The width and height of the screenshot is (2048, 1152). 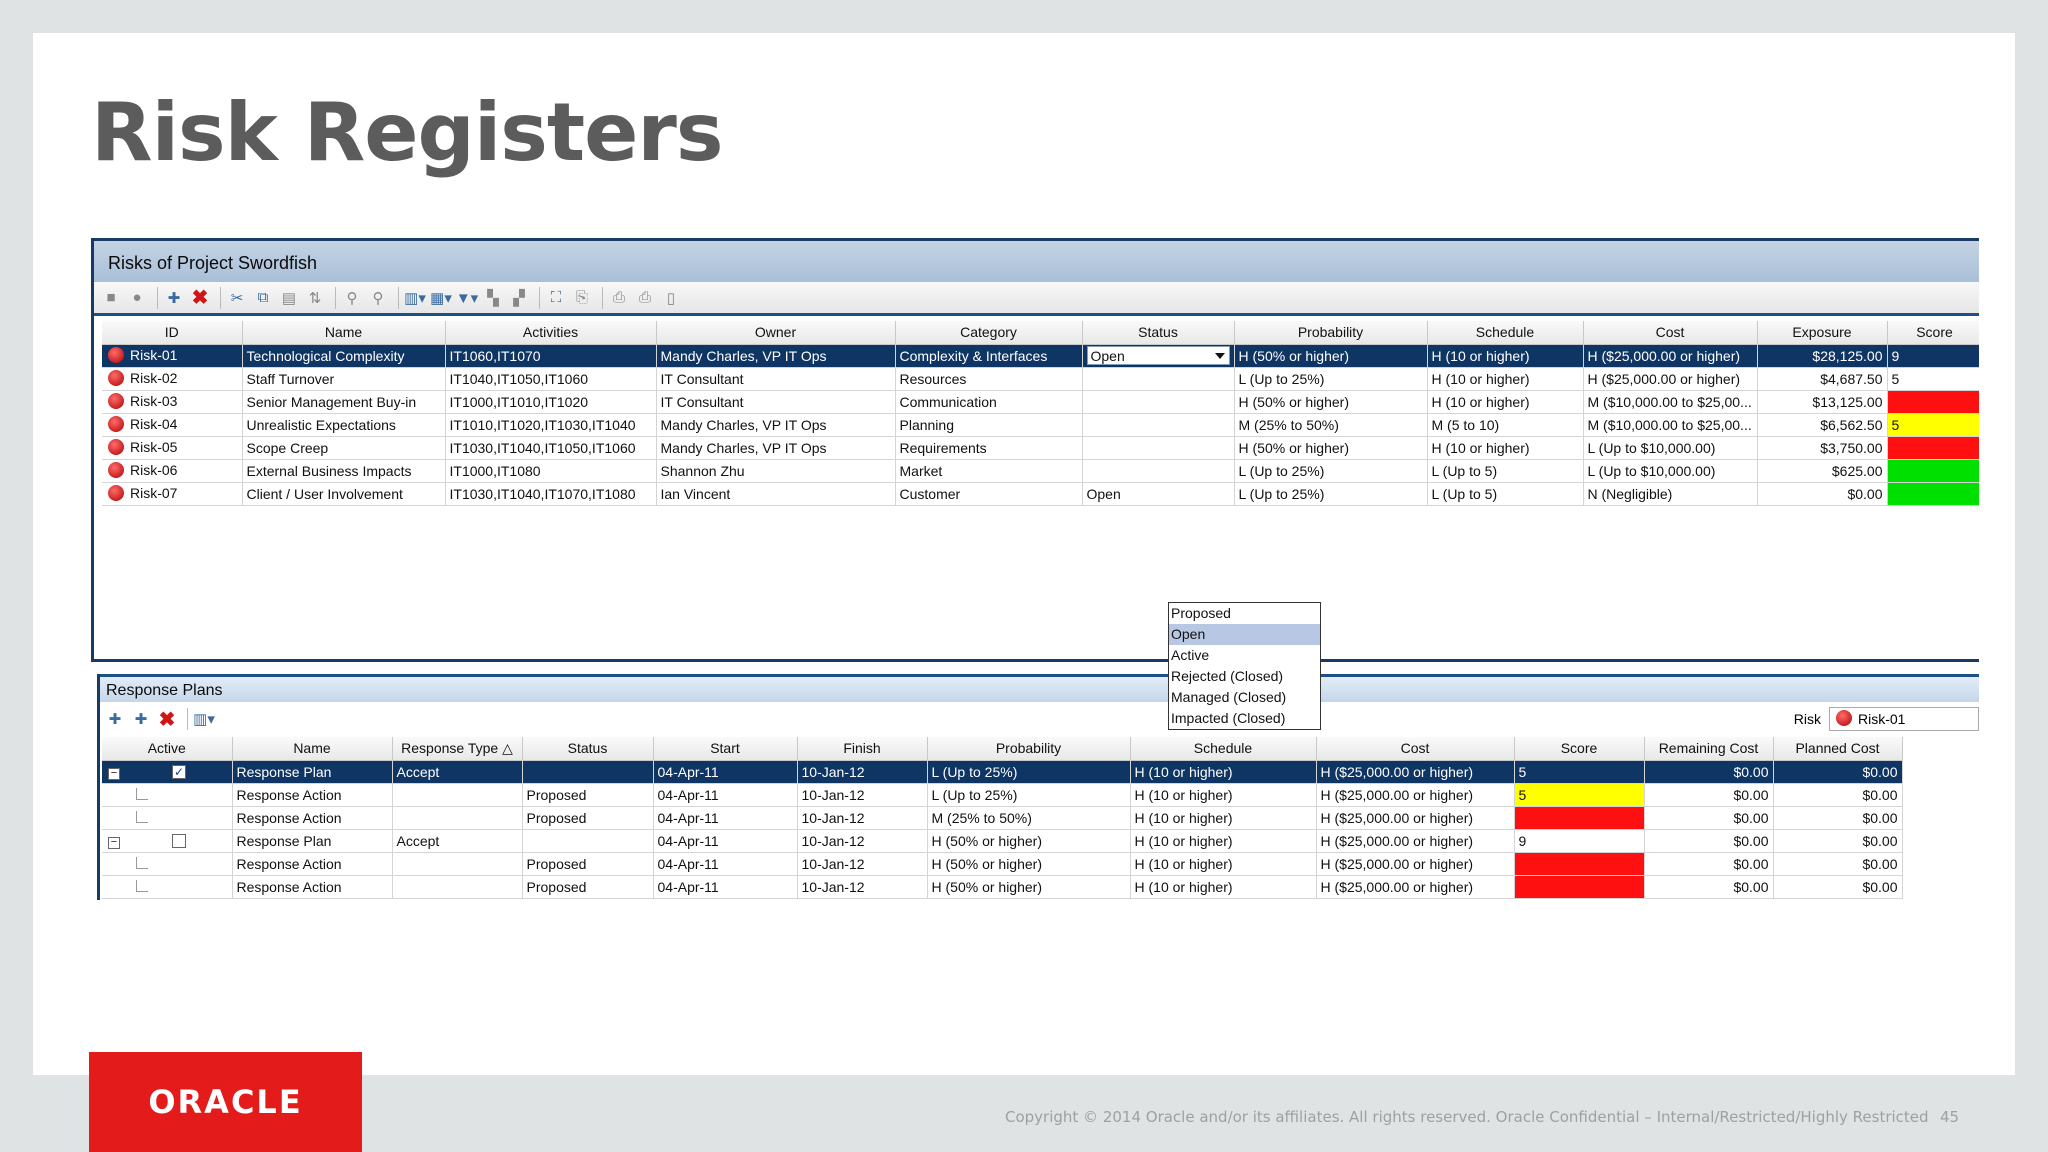 I want to click on column-header-remaining-cost: Remaining Cost, so click(x=1709, y=749).